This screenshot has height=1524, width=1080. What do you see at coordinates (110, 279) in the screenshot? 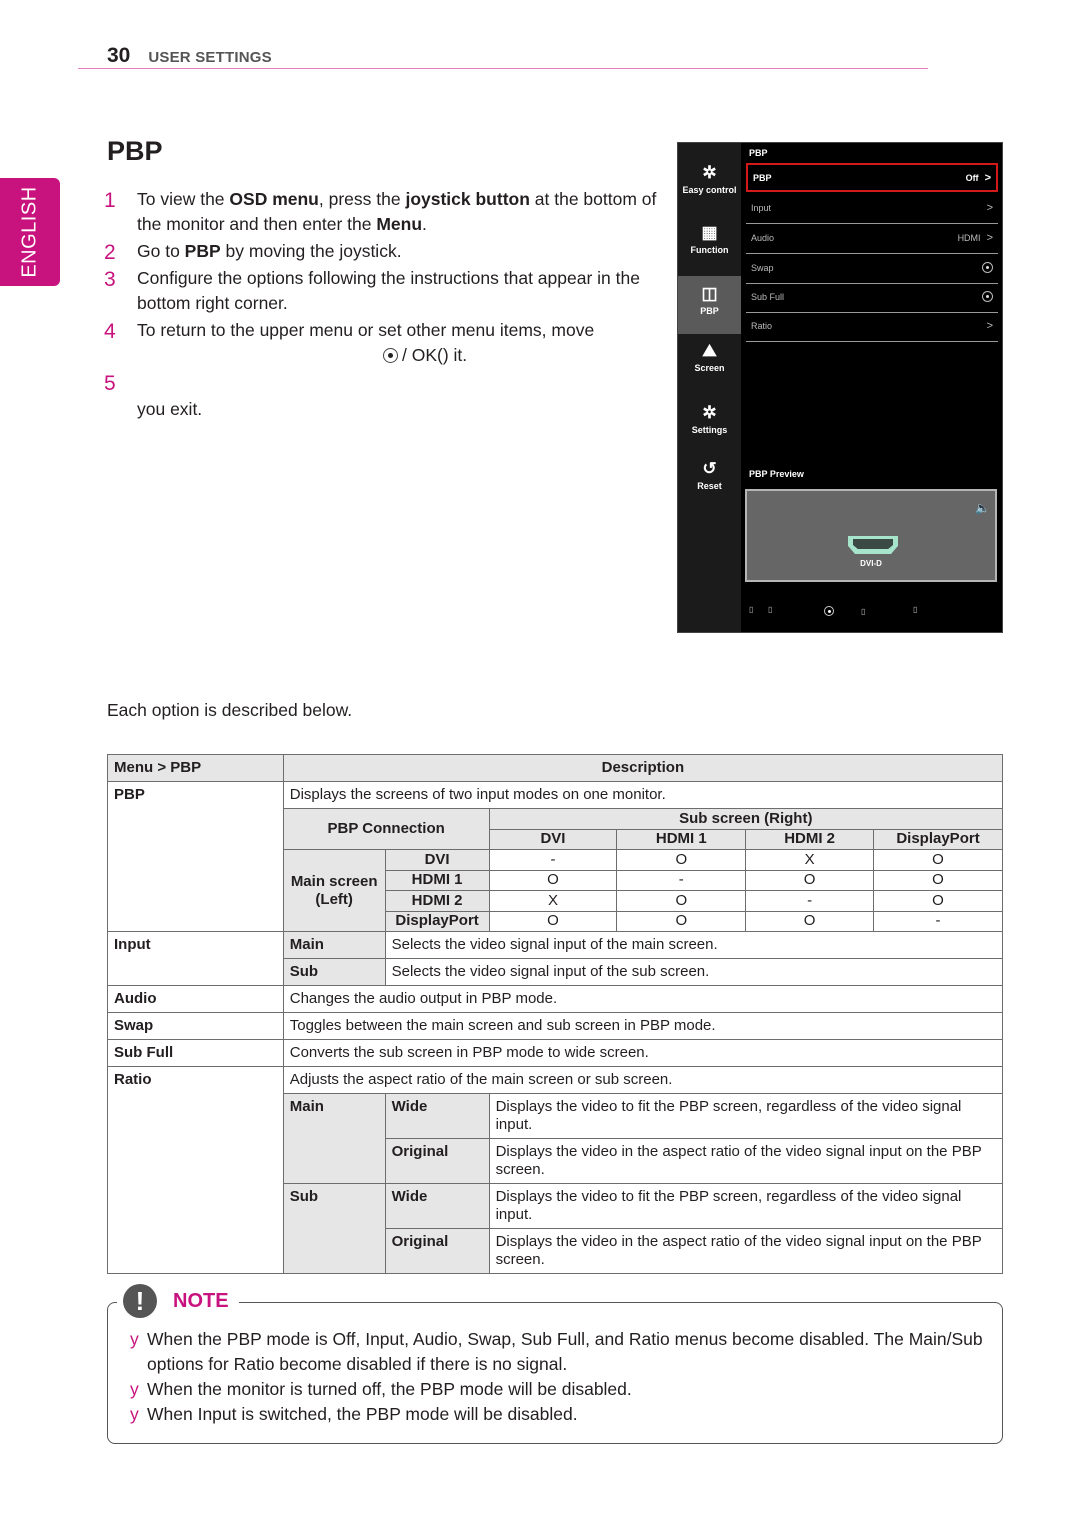
I see `step-number: 3` at bounding box center [110, 279].